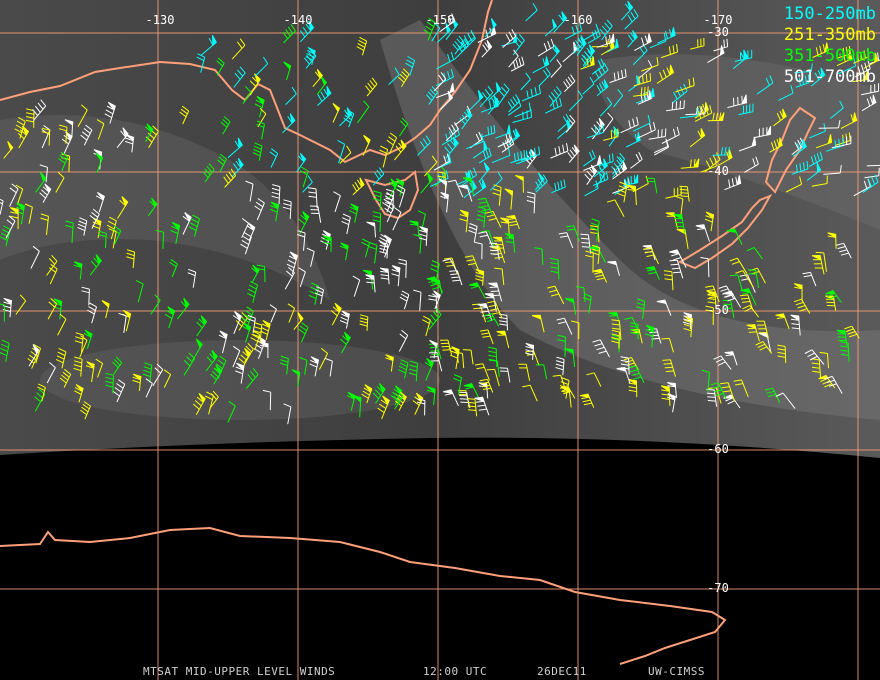  Describe the element at coordinates (718, 171) in the screenshot. I see `lat-label: -40` at that location.